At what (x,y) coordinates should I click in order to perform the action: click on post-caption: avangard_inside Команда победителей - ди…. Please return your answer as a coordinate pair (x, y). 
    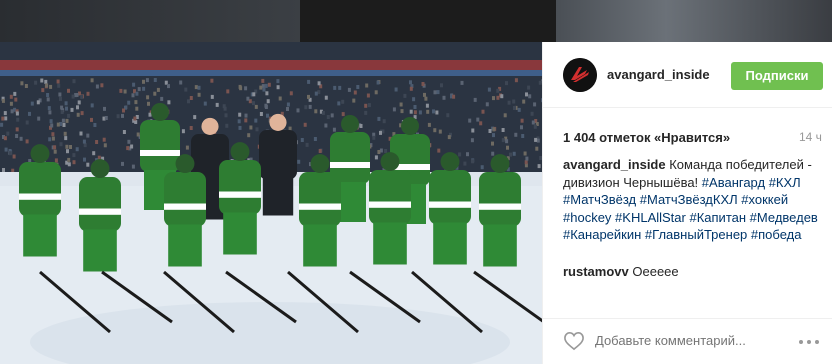
    Looking at the image, I should click on (694, 200).